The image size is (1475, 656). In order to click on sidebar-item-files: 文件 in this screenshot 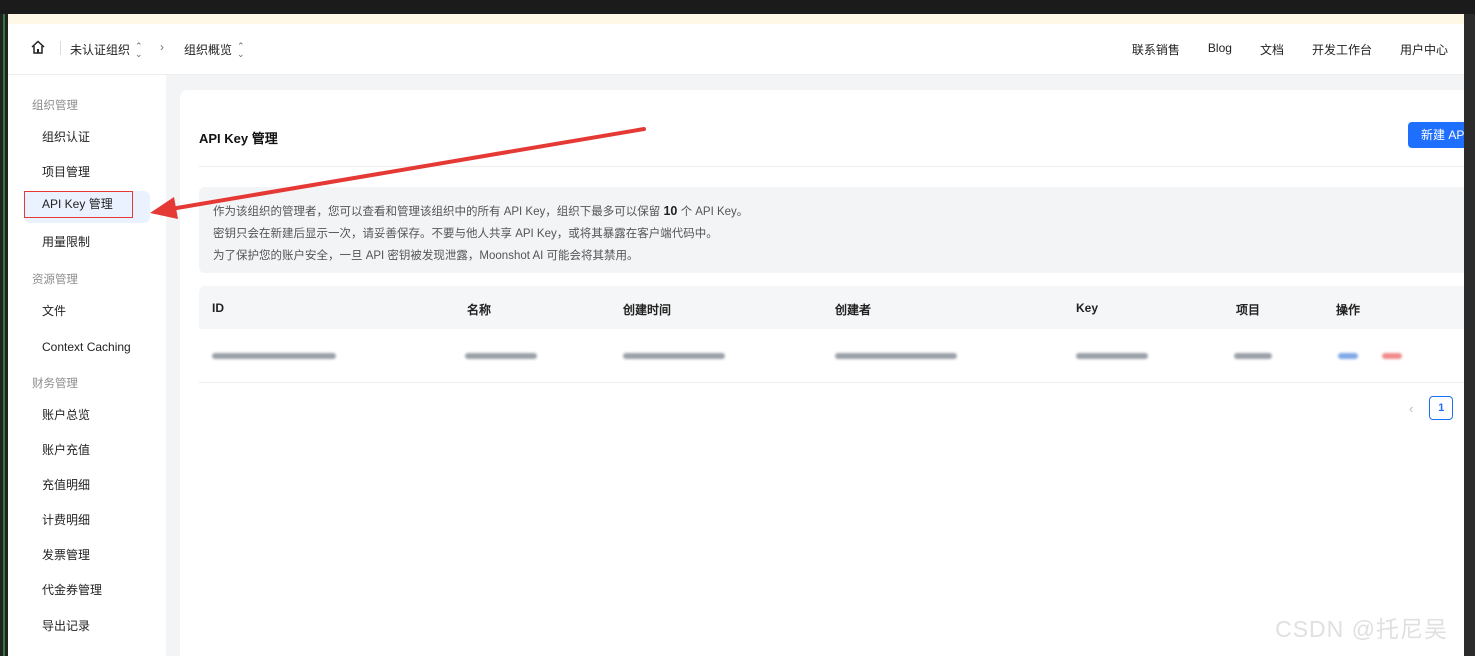, I will do `click(87, 311)`.